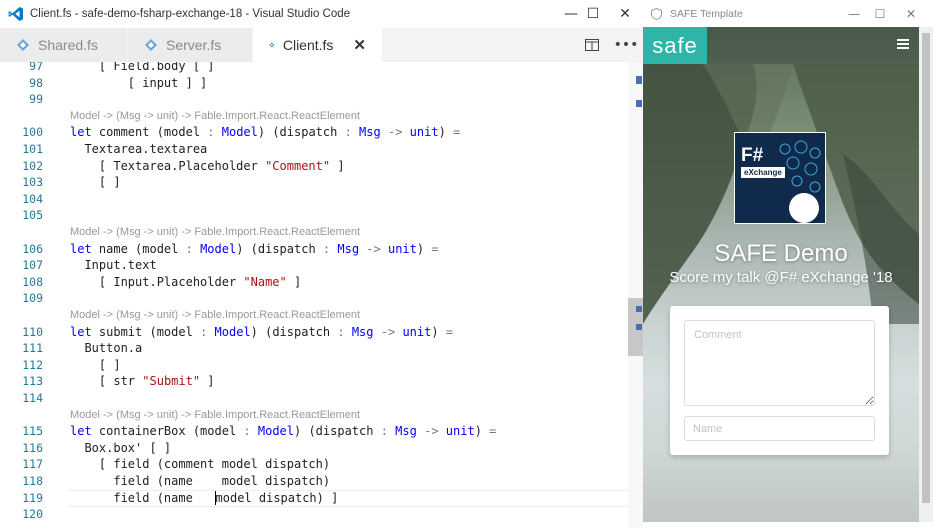  Describe the element at coordinates (779, 428) in the screenshot. I see `name-input` at that location.